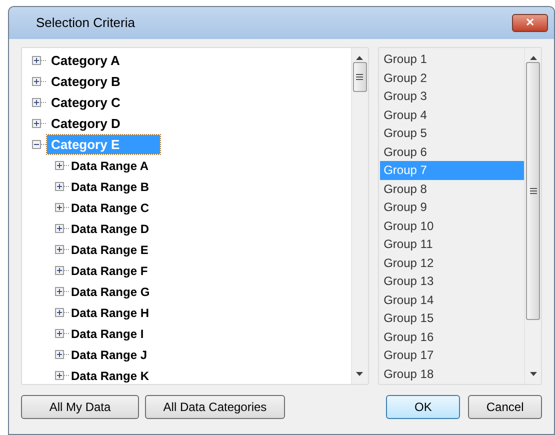 This screenshot has width=555, height=435. What do you see at coordinates (452, 59) in the screenshot?
I see `list-item: Group 1` at bounding box center [452, 59].